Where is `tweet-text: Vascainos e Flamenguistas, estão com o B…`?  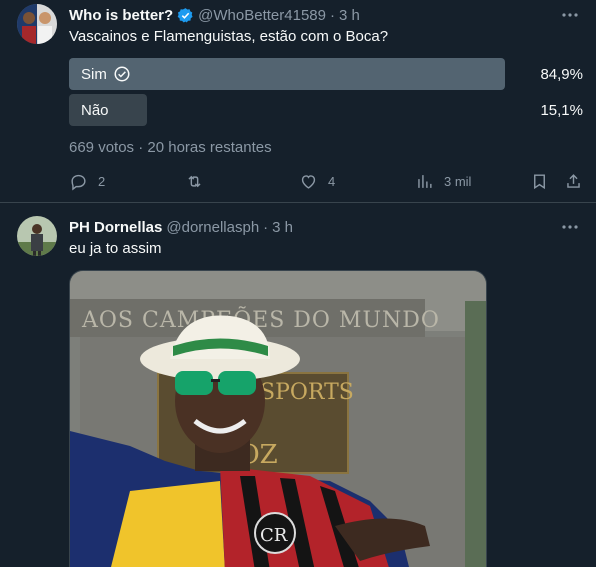
tweet-text: Vascainos e Flamenguistas, estão com o B… is located at coordinates (229, 36).